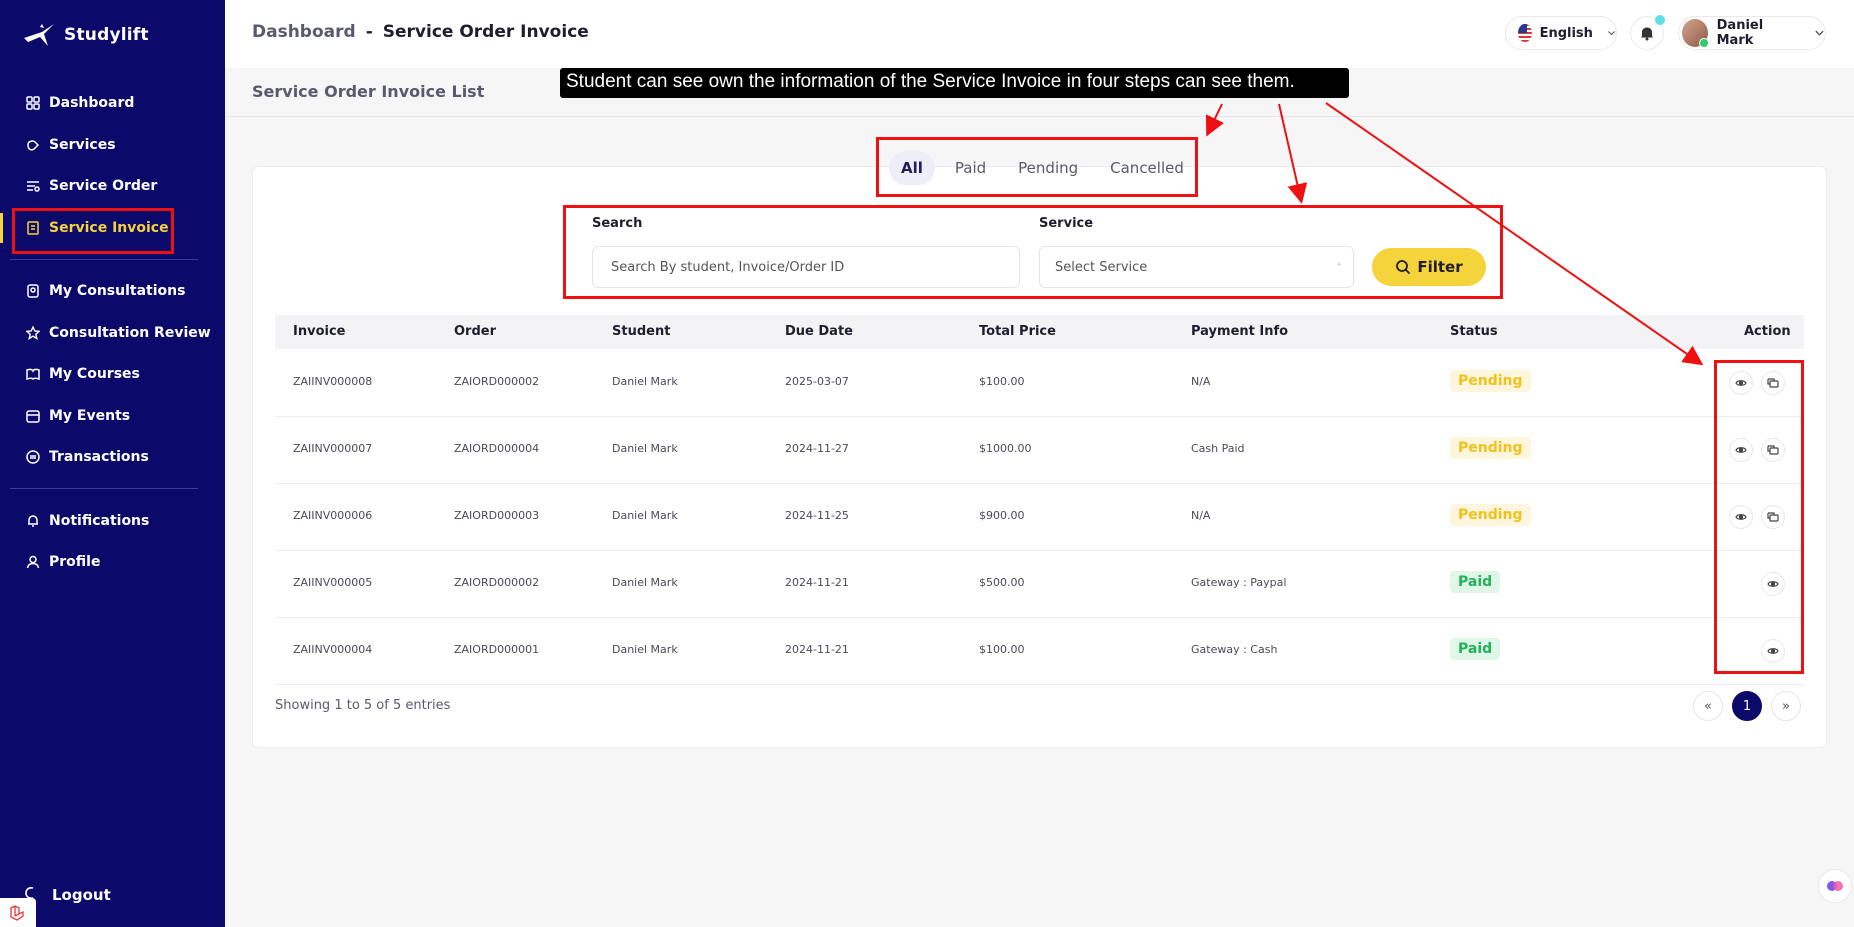 The height and width of the screenshot is (927, 1854). I want to click on tab-cancelled: Cancelled, so click(1147, 168).